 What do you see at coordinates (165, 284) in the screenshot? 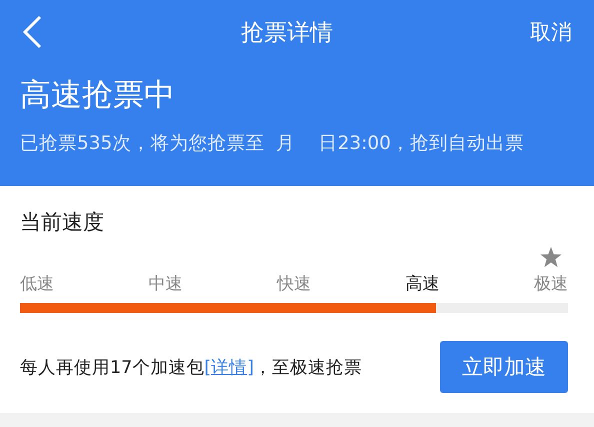
I see `speed-label: 中速` at bounding box center [165, 284].